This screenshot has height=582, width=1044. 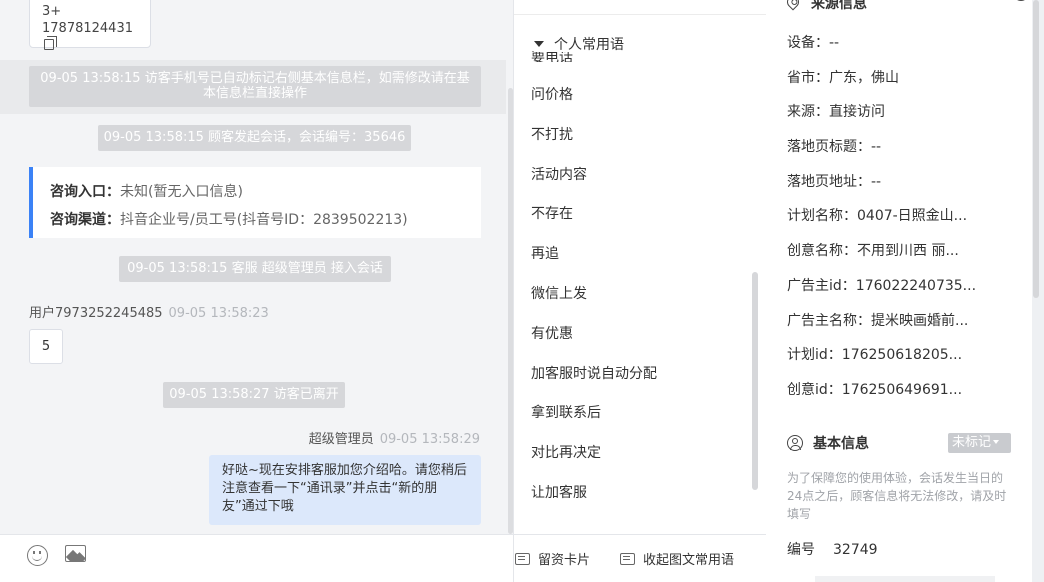 What do you see at coordinates (795, 443) in the screenshot?
I see `user-circle-icon` at bounding box center [795, 443].